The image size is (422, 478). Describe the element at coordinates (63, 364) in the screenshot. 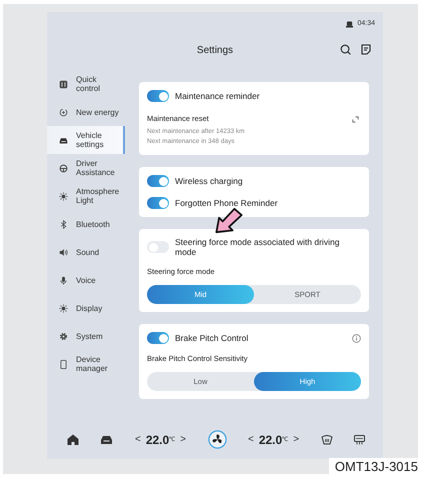

I see `phone-icon` at that location.